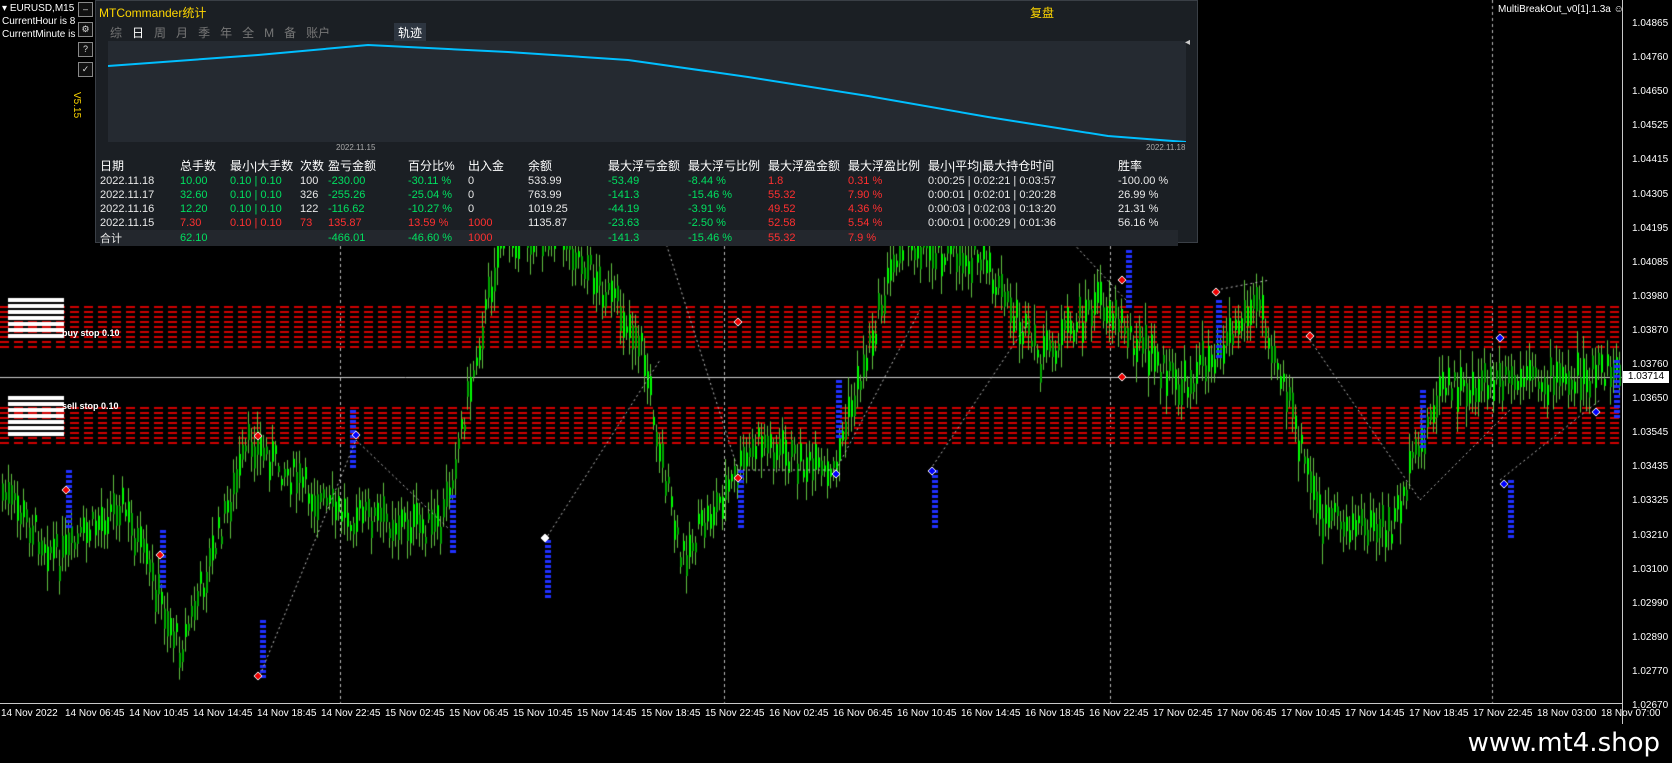  I want to click on table-cell: 13.59 %, so click(428, 223).